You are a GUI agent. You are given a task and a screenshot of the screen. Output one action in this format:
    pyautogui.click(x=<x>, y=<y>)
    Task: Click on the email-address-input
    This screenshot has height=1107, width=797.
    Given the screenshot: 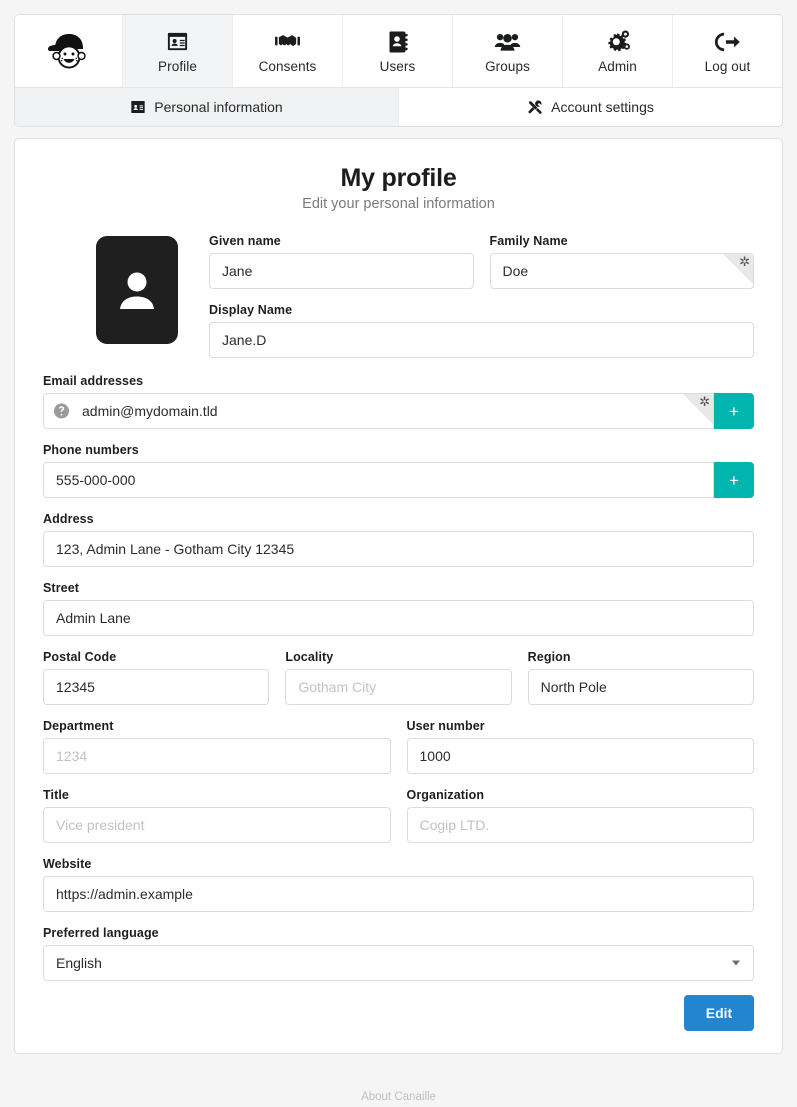 What is the action you would take?
    pyautogui.click(x=378, y=411)
    